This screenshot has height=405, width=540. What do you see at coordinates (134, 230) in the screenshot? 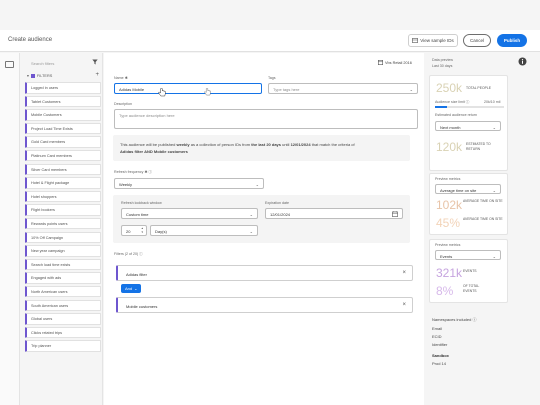
I see `lookback-stepper: 20 ▴ ▾` at bounding box center [134, 230].